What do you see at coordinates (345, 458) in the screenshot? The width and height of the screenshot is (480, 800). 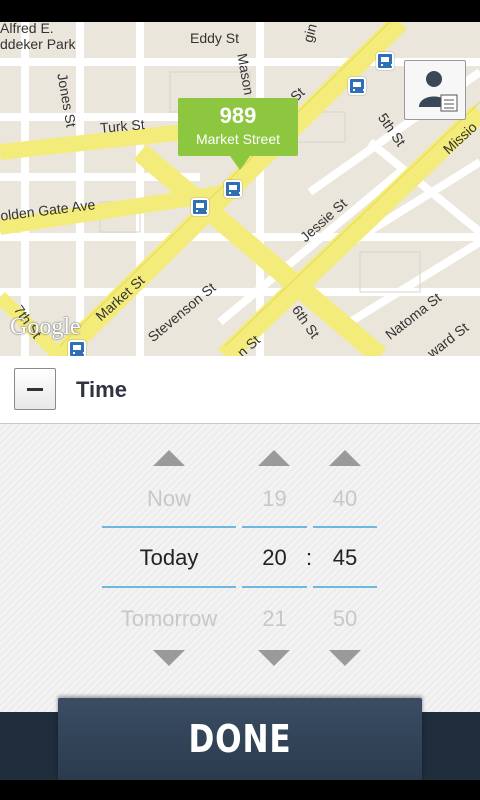 I see `minute-up-arrow-icon` at bounding box center [345, 458].